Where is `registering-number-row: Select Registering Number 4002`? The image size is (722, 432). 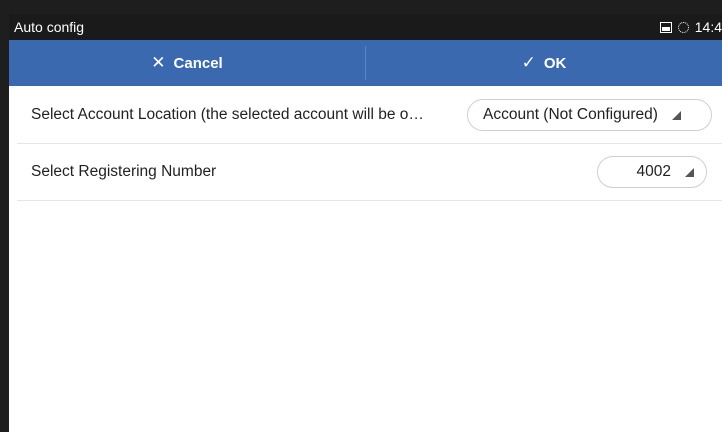
registering-number-row: Select Registering Number 4002 is located at coordinates (369, 172).